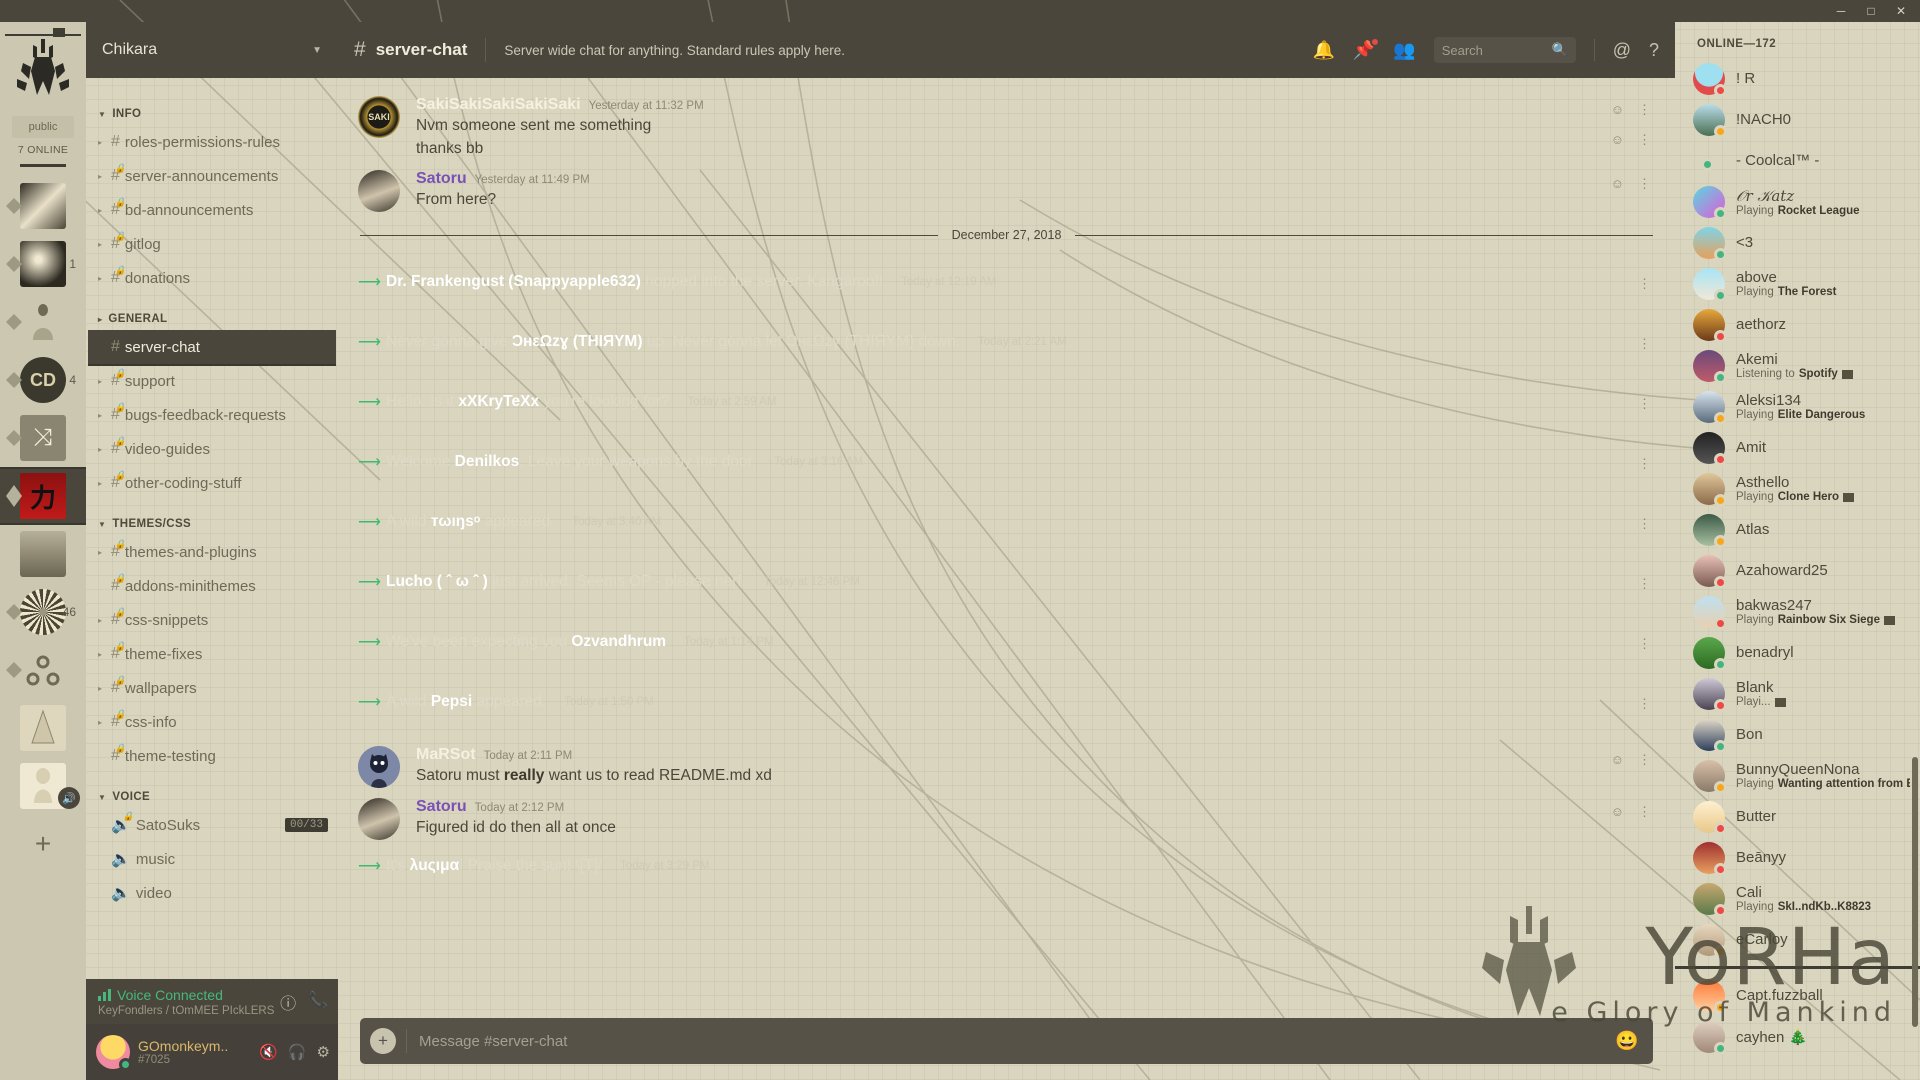  I want to click on channel-themes-and-plugins: ▸ # 🔒 themes-and-plugins, so click(212, 552).